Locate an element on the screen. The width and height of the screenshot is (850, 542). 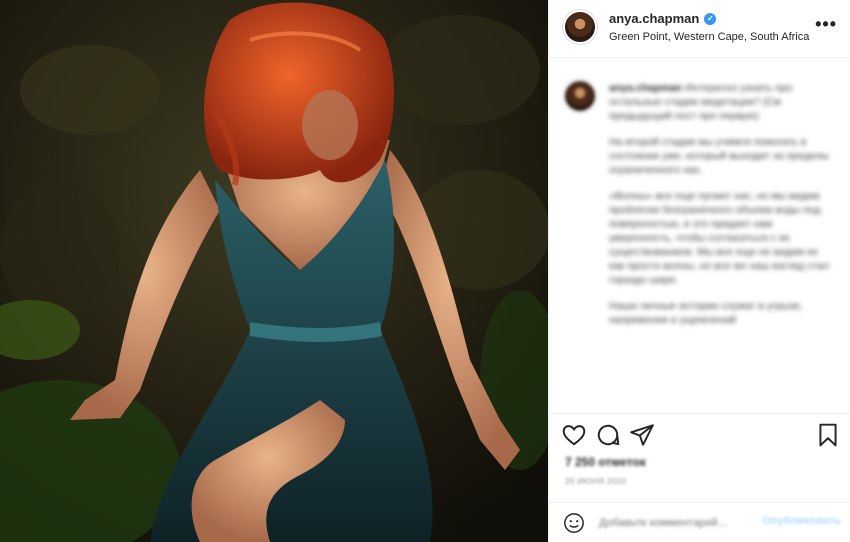
username: anya.chapman is located at coordinates (654, 18).